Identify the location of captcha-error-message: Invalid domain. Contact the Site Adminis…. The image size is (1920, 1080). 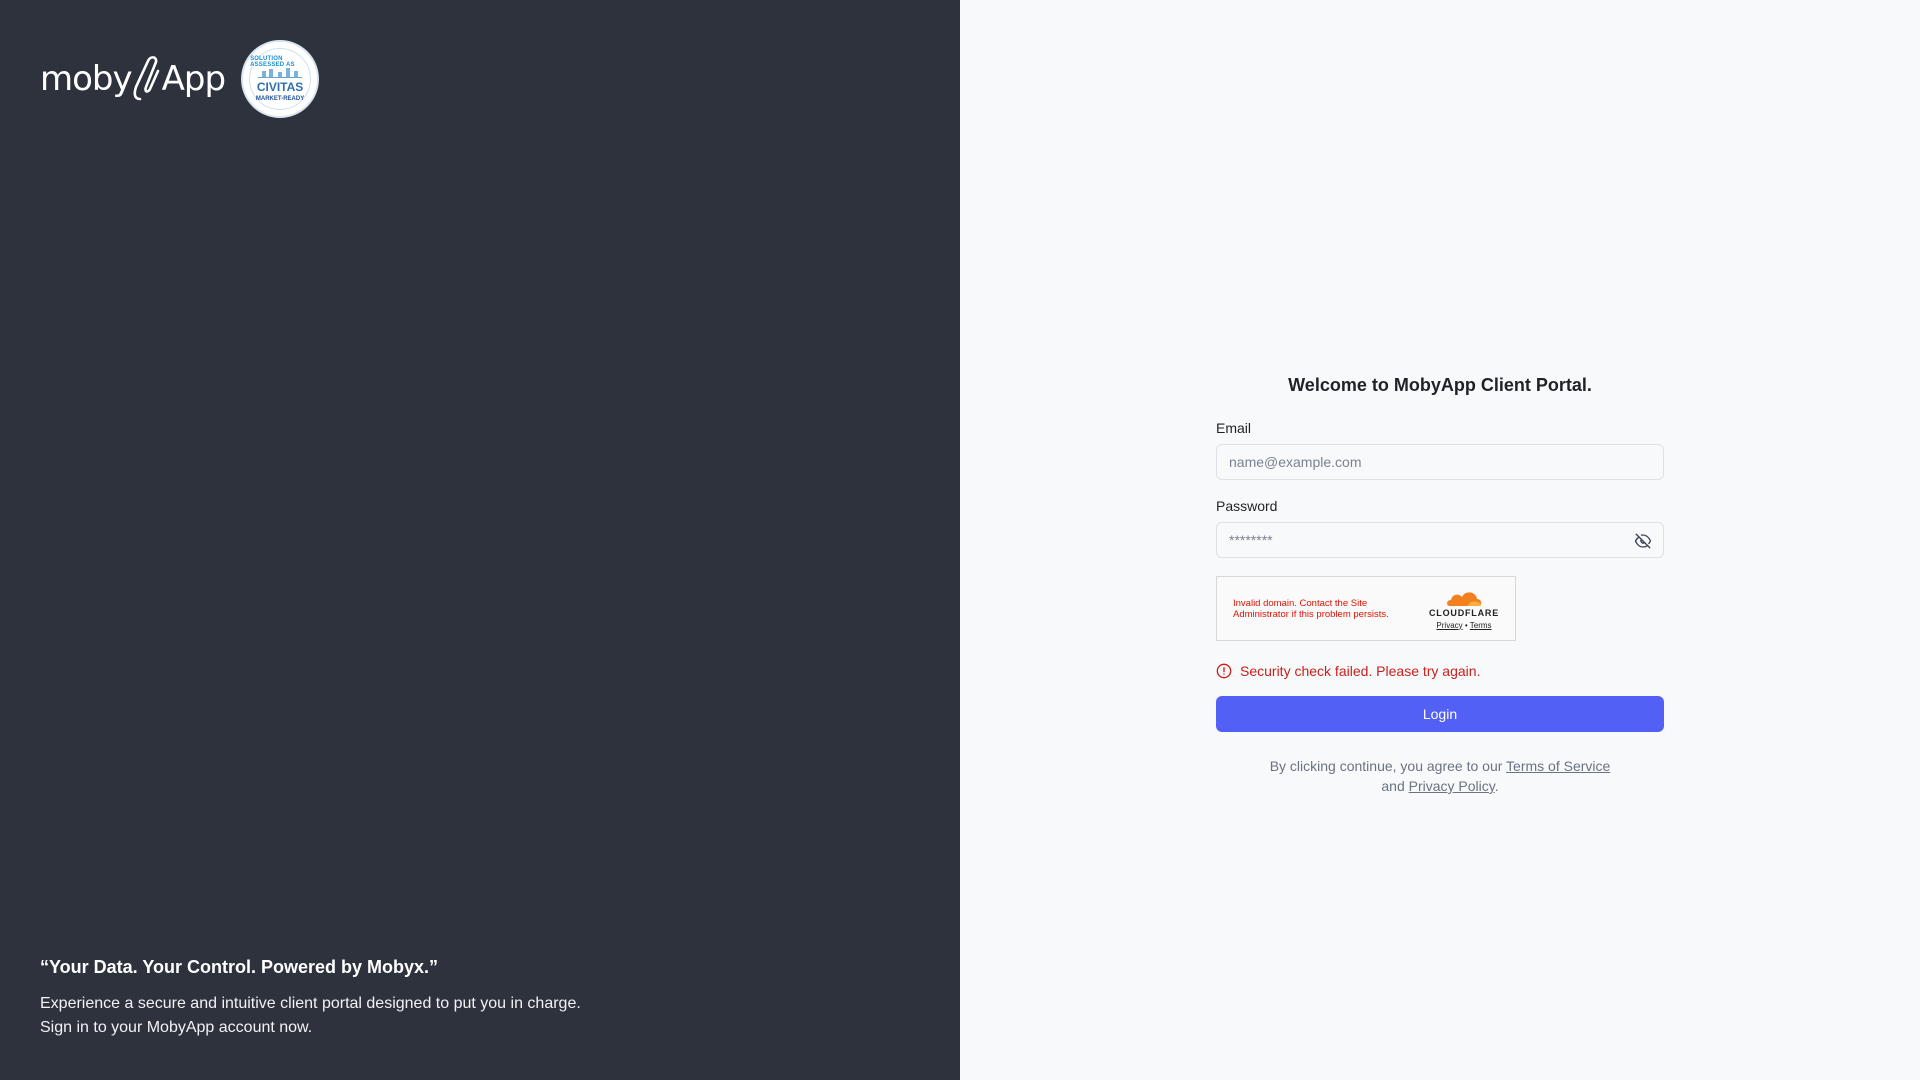
(1311, 608).